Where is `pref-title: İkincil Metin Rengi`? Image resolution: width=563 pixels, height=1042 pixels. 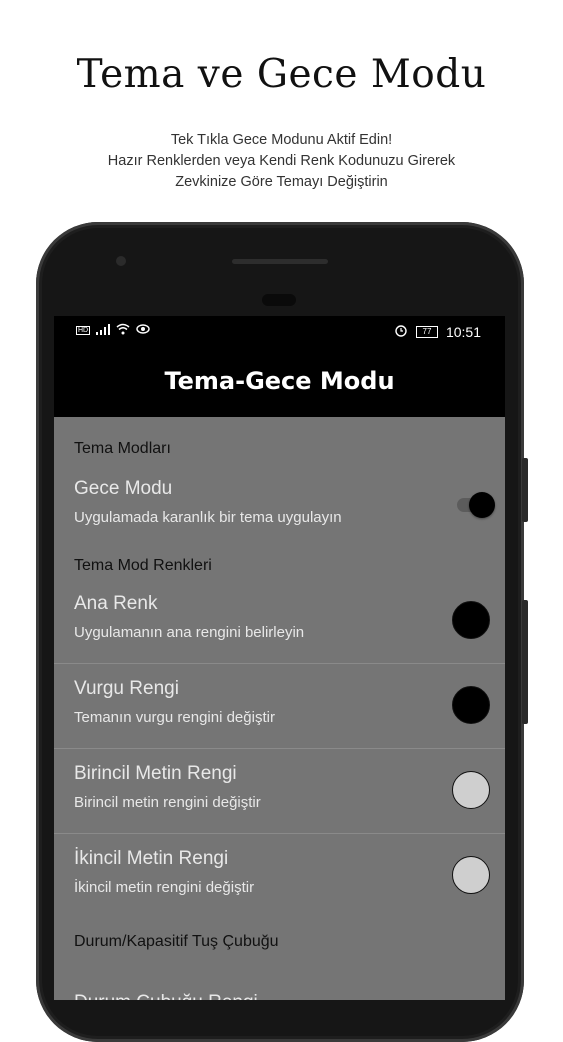 pref-title: İkincil Metin Rengi is located at coordinates (151, 858).